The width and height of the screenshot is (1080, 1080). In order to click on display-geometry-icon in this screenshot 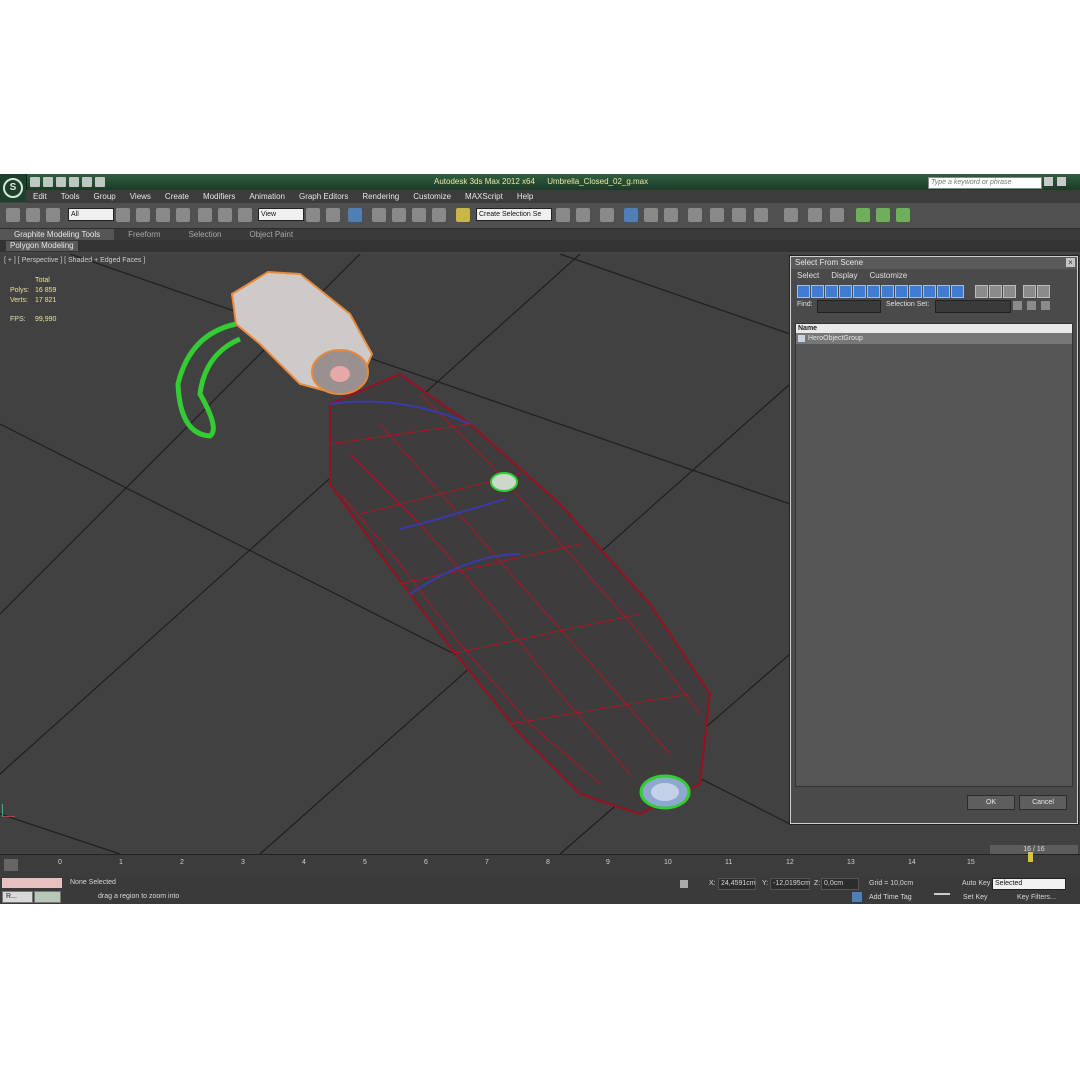, I will do `click(803, 291)`.